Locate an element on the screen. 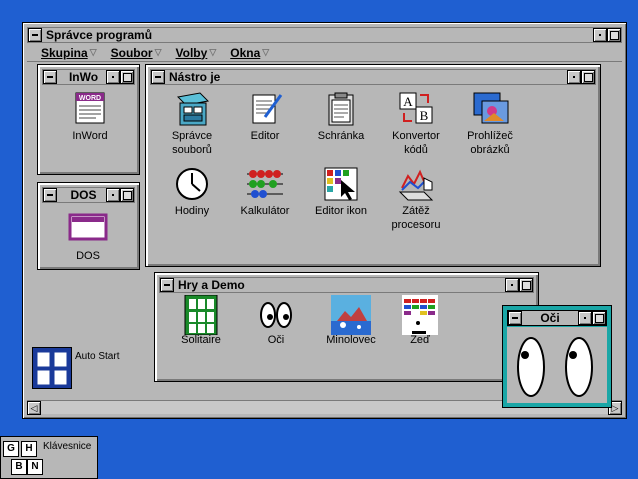  program-item-inword: WORD InWord is located at coordinates (90, 117).